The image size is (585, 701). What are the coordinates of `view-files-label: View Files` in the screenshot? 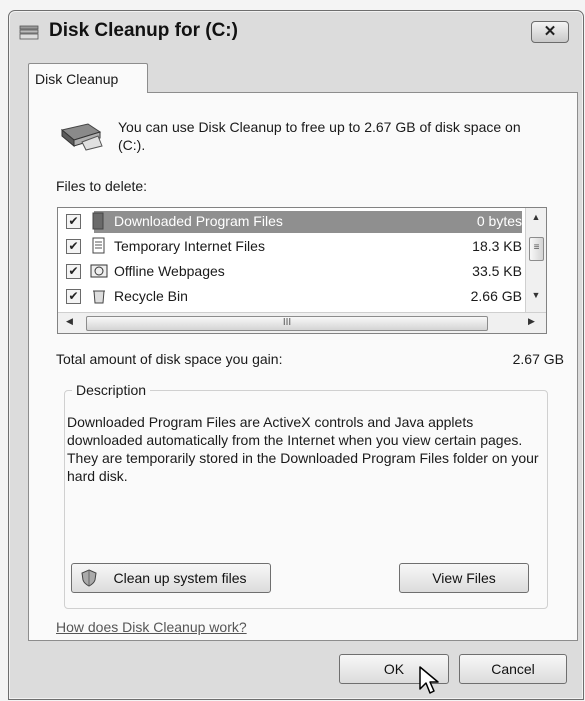 It's located at (464, 578).